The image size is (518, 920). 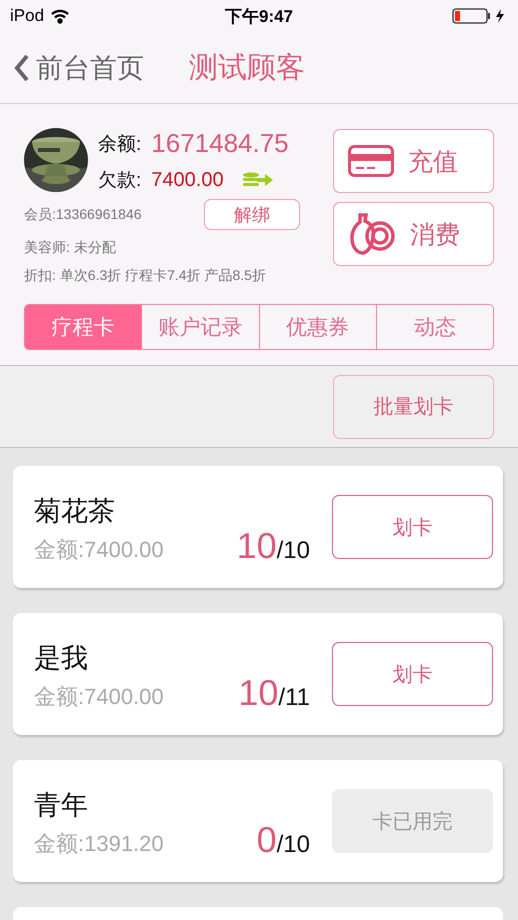 What do you see at coordinates (120, 144) in the screenshot?
I see `balance-label: 余额:` at bounding box center [120, 144].